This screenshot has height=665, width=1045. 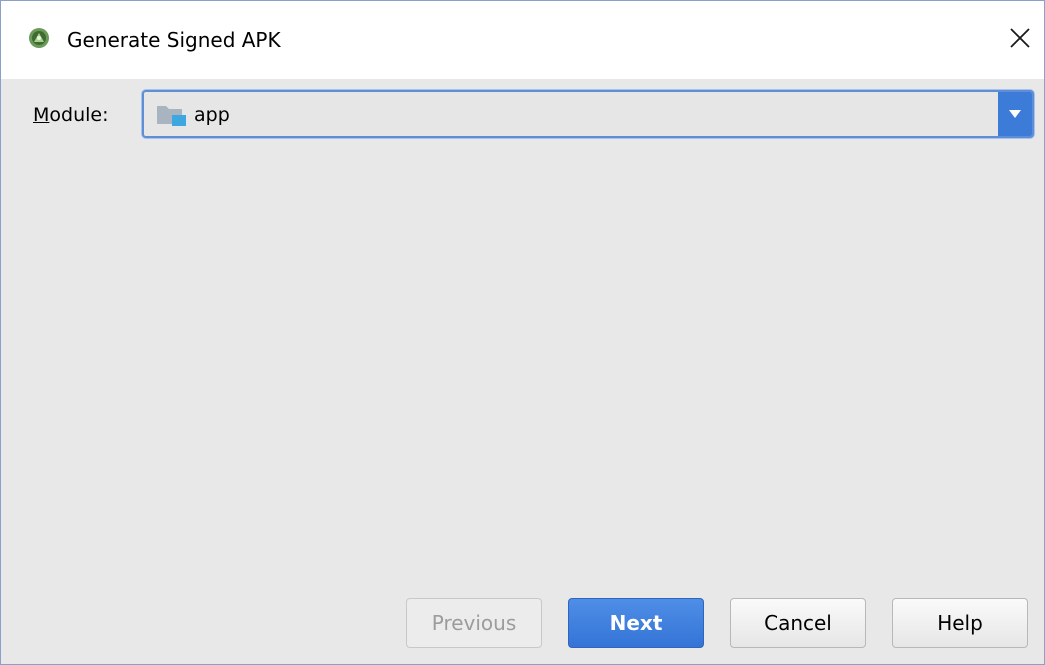 I want to click on module-selected-value: app, so click(x=212, y=115).